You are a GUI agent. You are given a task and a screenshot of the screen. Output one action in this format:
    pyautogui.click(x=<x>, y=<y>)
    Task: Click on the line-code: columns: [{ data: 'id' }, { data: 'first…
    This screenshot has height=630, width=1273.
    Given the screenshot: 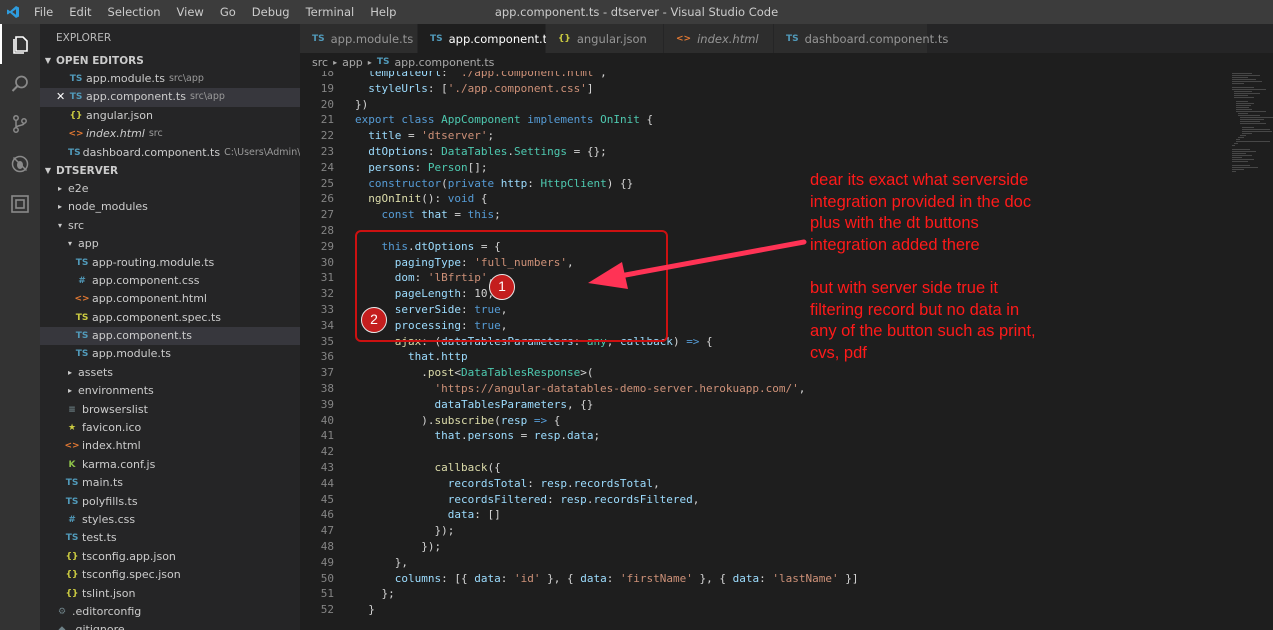 What is the action you would take?
    pyautogui.click(x=607, y=579)
    